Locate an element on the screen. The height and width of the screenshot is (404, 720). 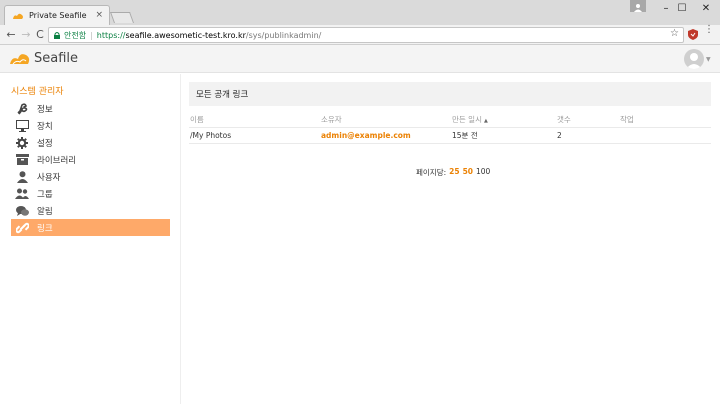
column-header-created: 만든 일시 ▲ is located at coordinates (503, 120).